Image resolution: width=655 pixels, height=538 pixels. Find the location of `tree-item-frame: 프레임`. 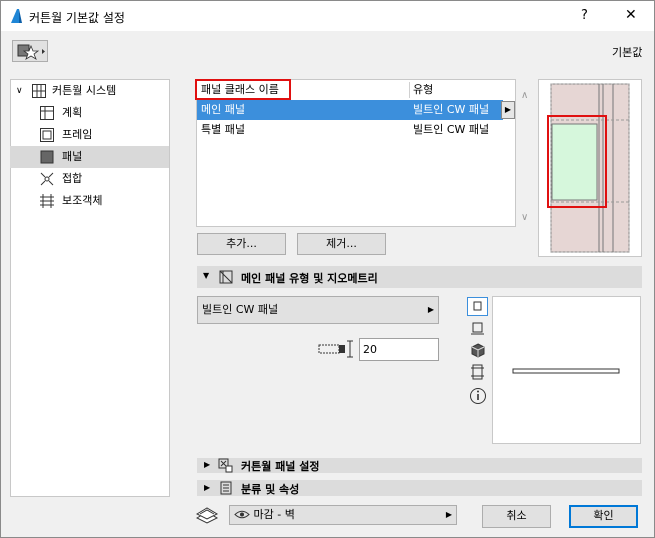

tree-item-frame: 프레임 is located at coordinates (89, 135).